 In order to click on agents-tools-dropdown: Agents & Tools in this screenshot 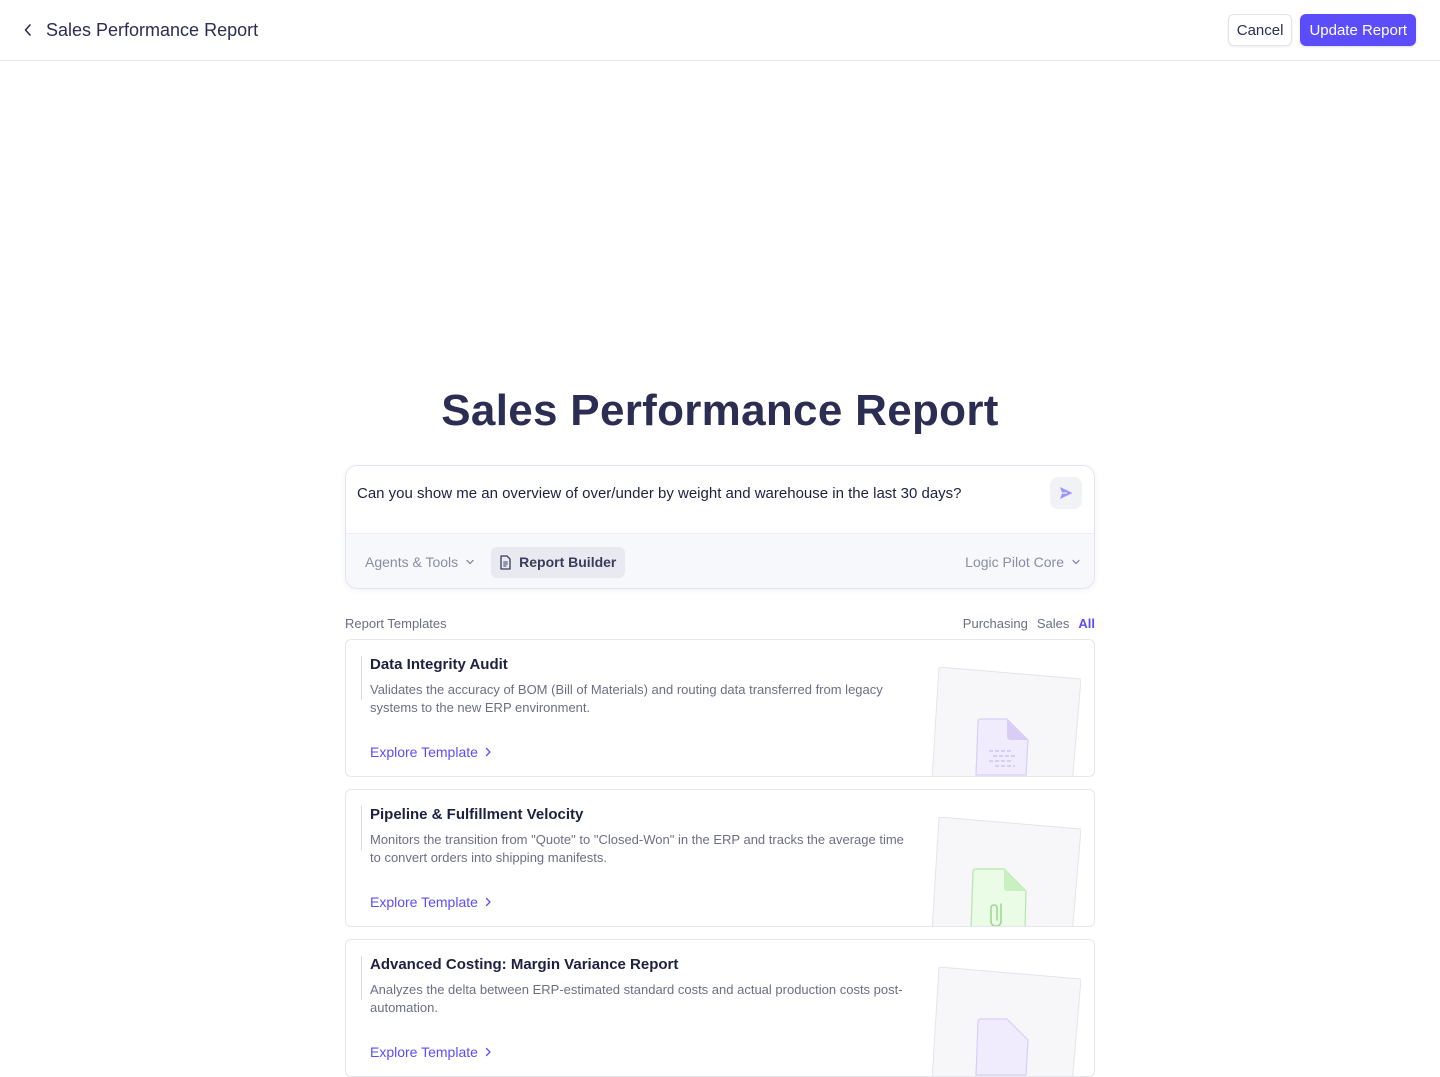, I will do `click(420, 562)`.